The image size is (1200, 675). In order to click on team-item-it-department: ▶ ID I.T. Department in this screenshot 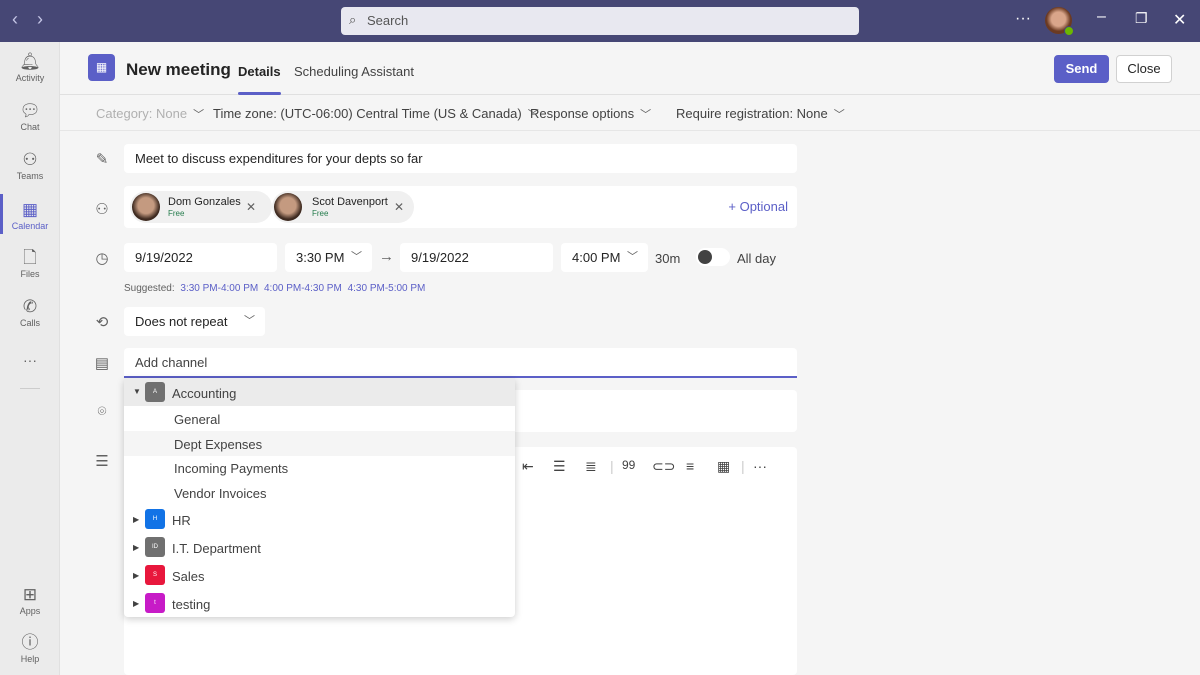, I will do `click(319, 548)`.